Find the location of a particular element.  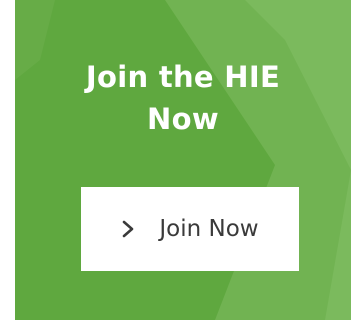

join-now-label: Join Now is located at coordinates (209, 228).